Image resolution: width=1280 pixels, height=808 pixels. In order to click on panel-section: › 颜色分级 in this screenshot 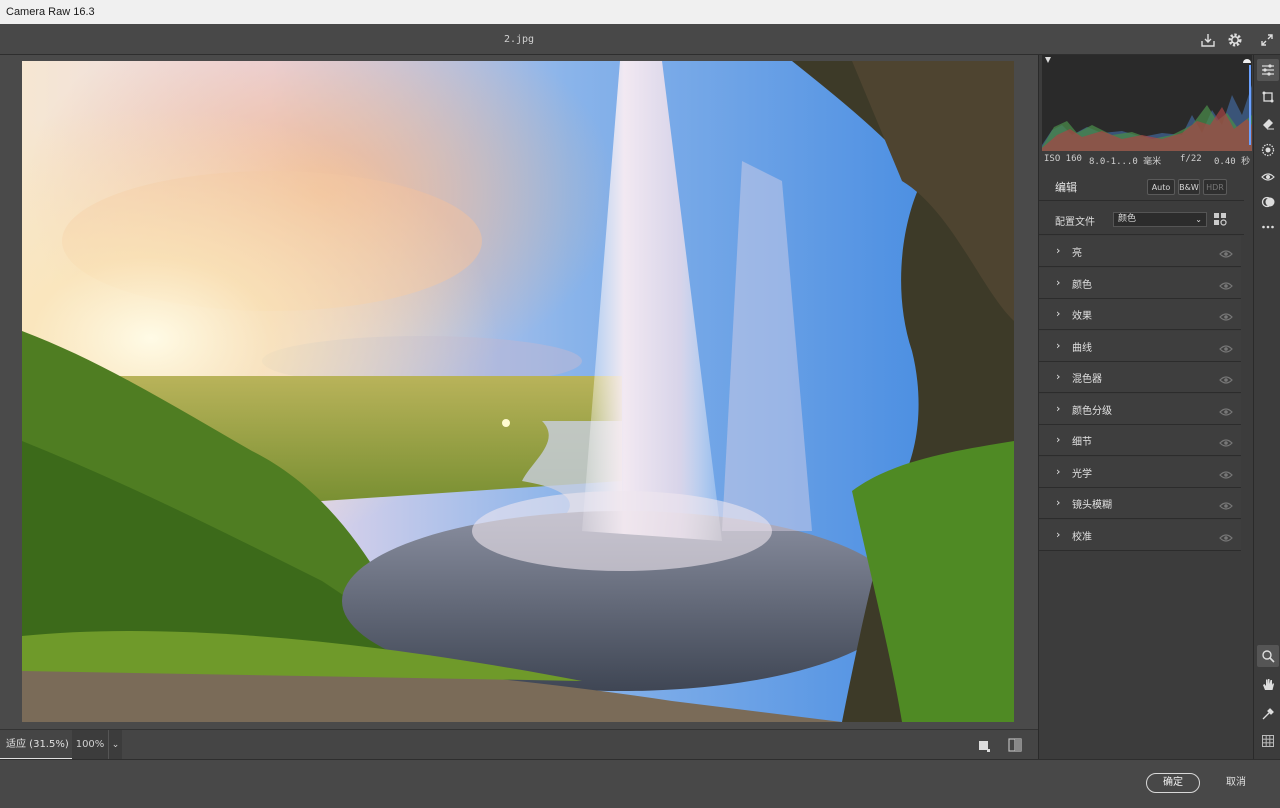, I will do `click(1140, 409)`.